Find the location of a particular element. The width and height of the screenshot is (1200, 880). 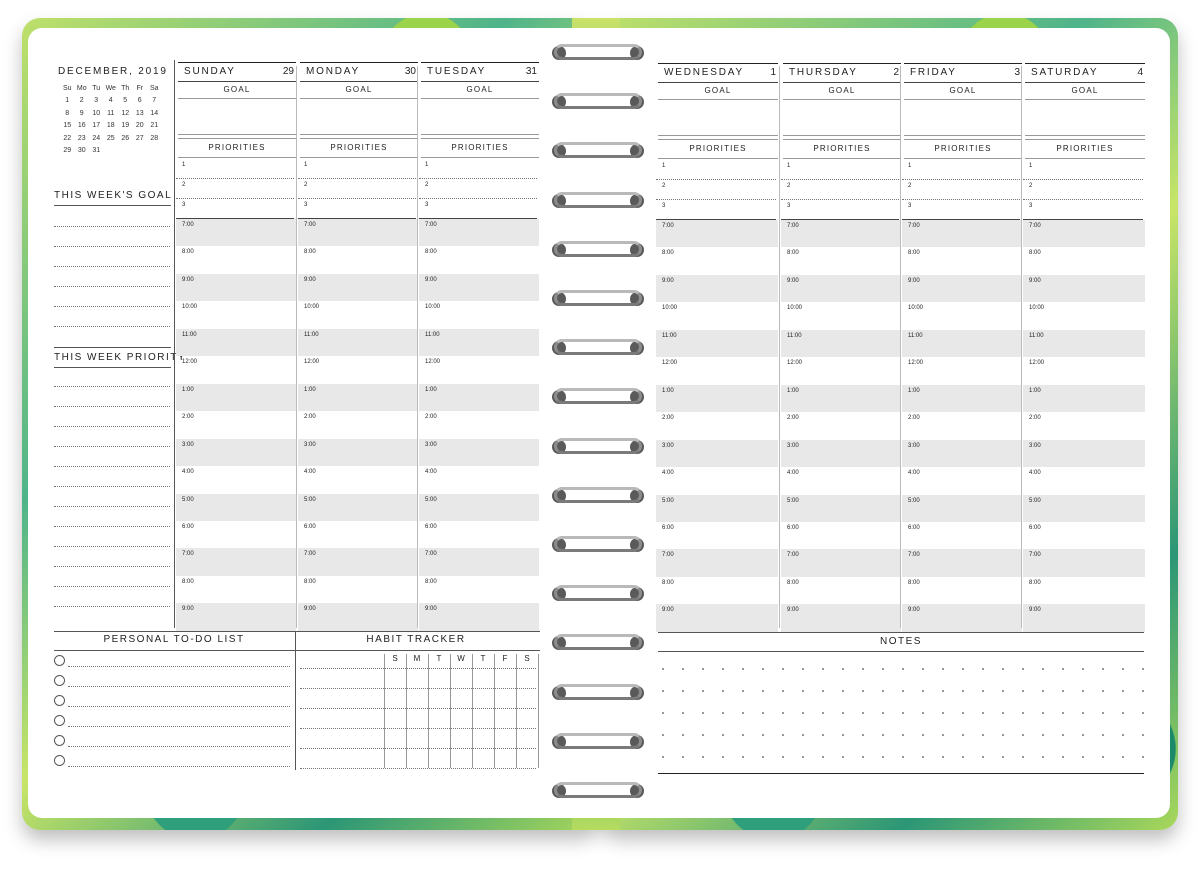

calendar-day: 17 is located at coordinates (96, 126).